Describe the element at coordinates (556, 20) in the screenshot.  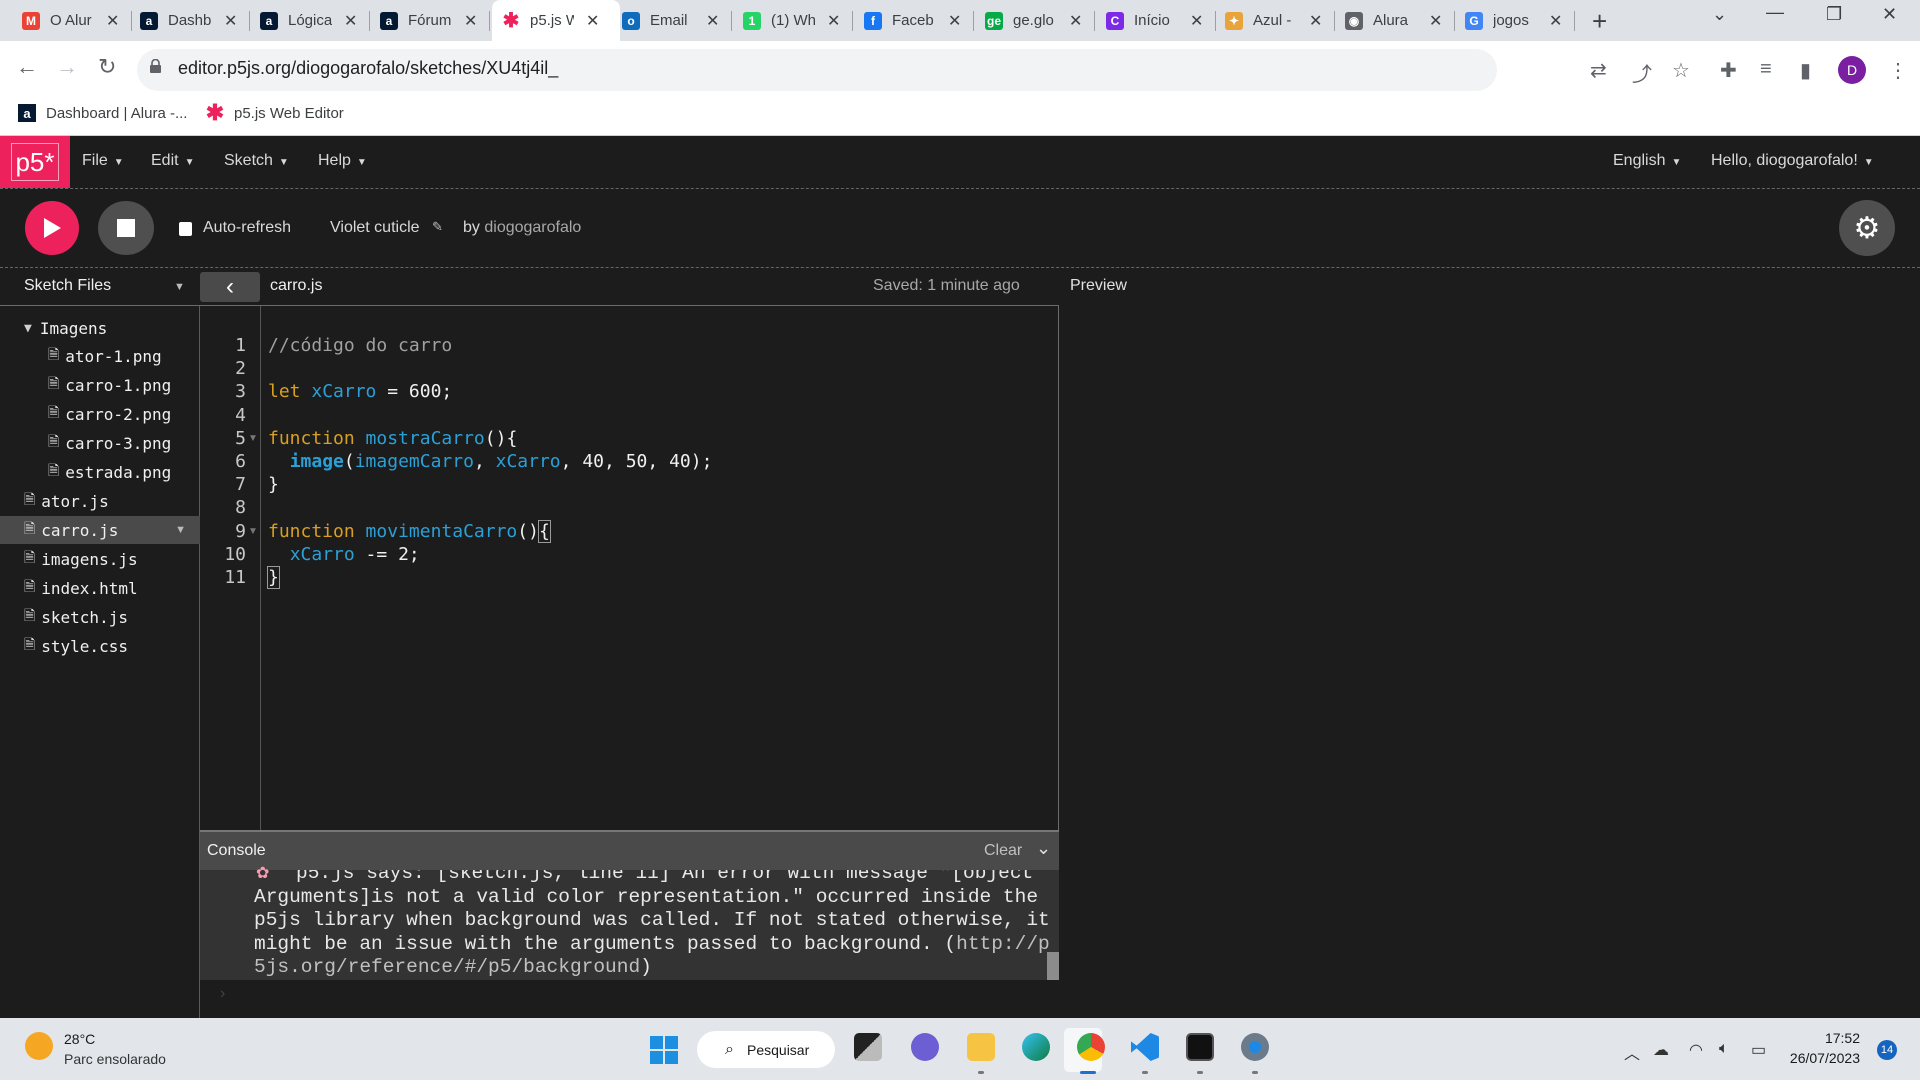
I see `browser-tab: ✱ p5.js W ✕` at that location.